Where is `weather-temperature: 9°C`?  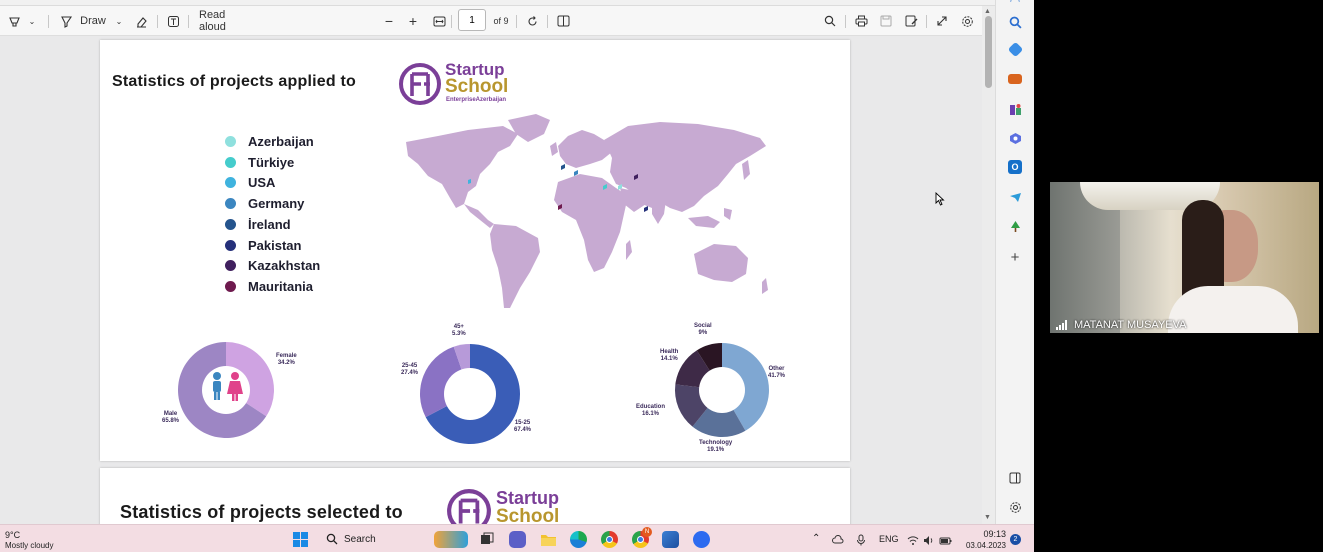 weather-temperature: 9°C is located at coordinates (12, 535).